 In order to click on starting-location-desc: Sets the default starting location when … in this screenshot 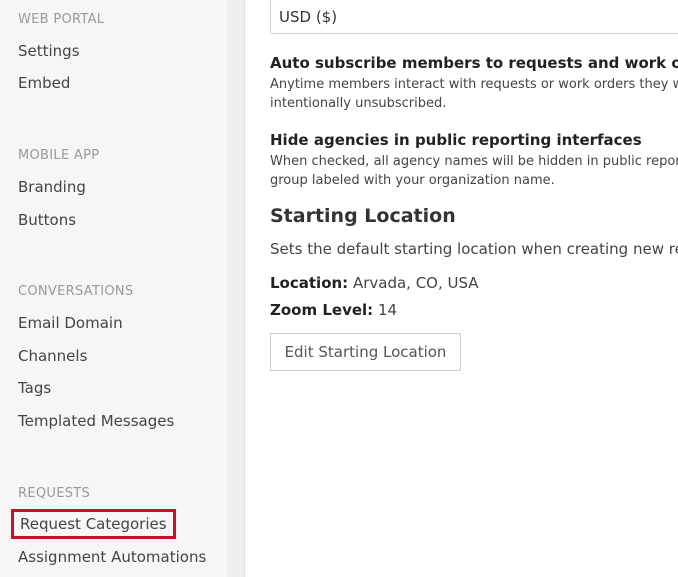, I will do `click(474, 249)`.